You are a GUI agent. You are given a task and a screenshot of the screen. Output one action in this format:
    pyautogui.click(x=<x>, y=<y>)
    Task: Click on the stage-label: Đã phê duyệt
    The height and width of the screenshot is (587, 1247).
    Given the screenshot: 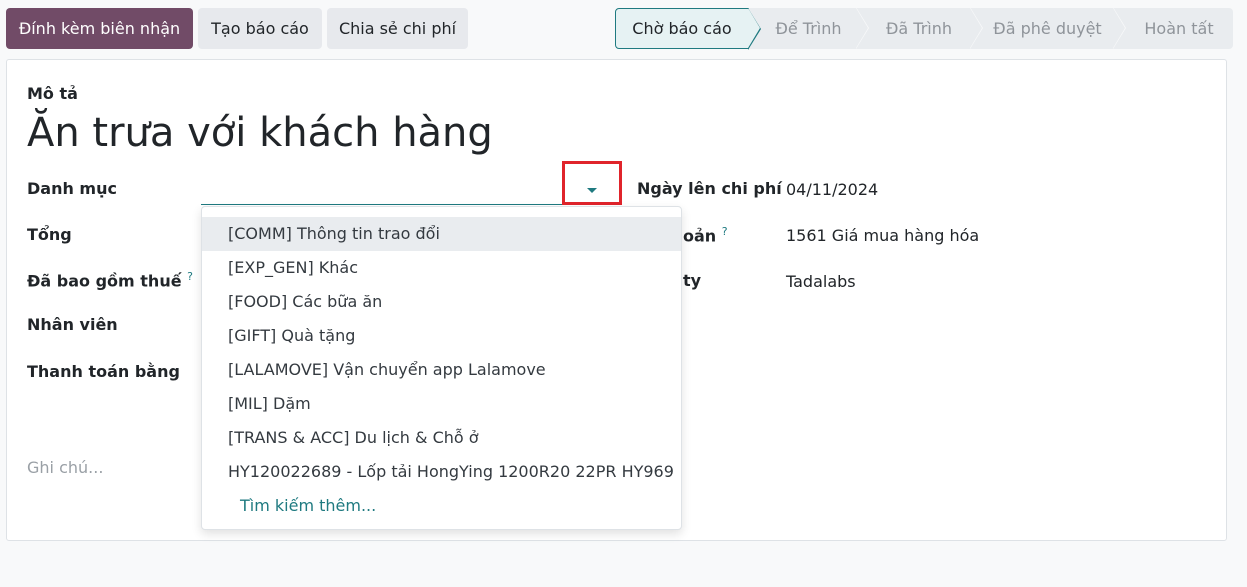 What is the action you would take?
    pyautogui.click(x=1047, y=28)
    